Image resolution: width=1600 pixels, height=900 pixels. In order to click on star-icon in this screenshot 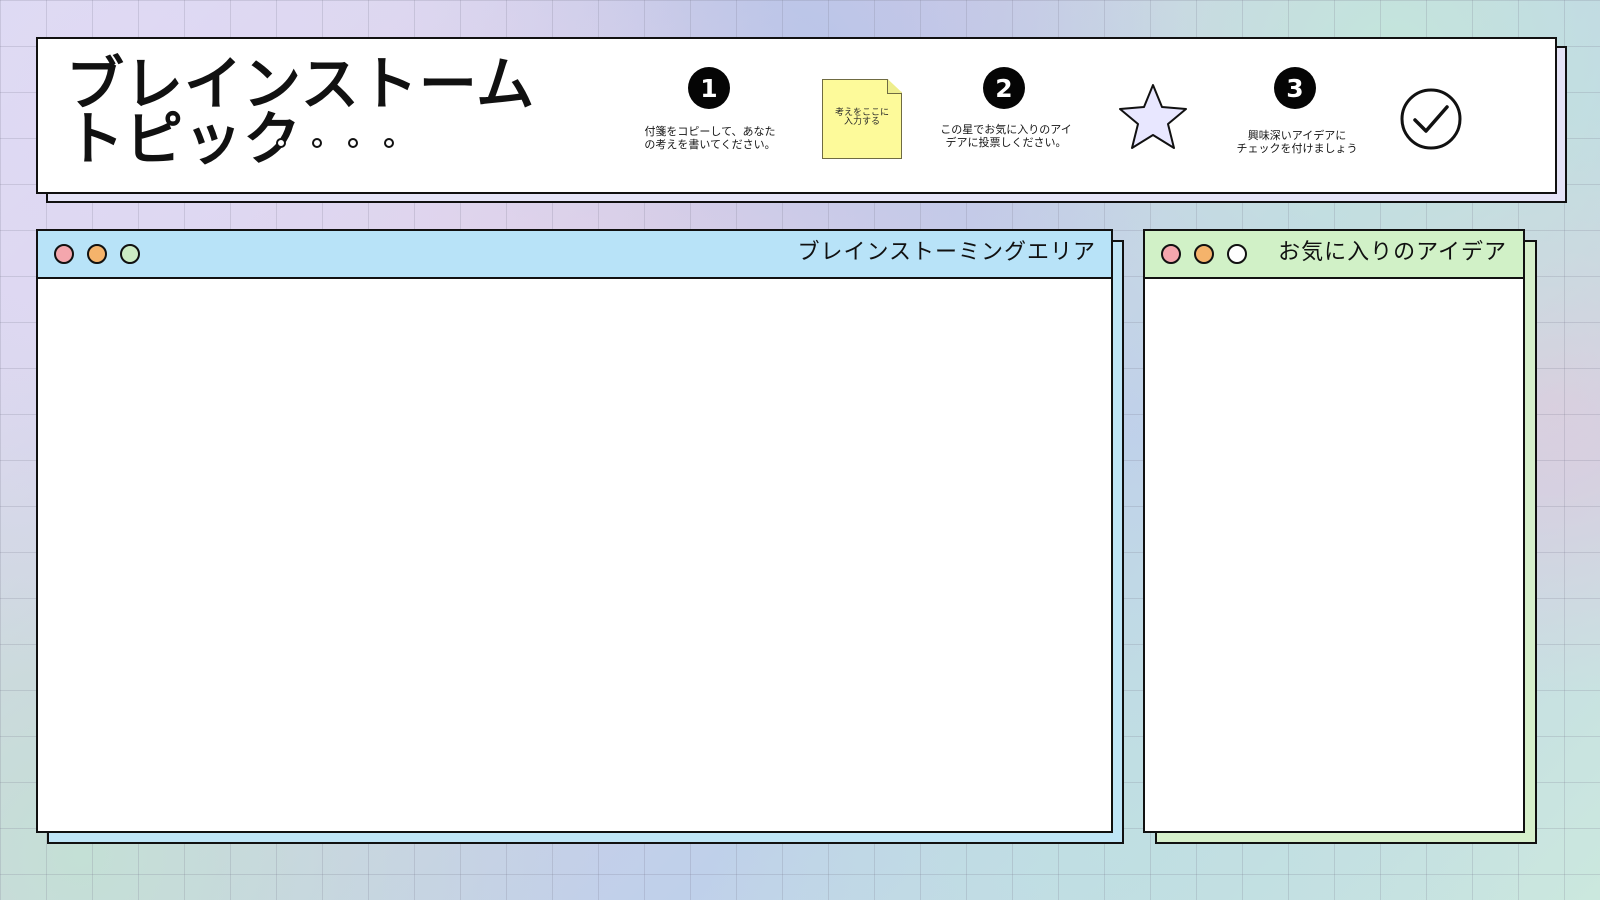, I will do `click(1153, 117)`.